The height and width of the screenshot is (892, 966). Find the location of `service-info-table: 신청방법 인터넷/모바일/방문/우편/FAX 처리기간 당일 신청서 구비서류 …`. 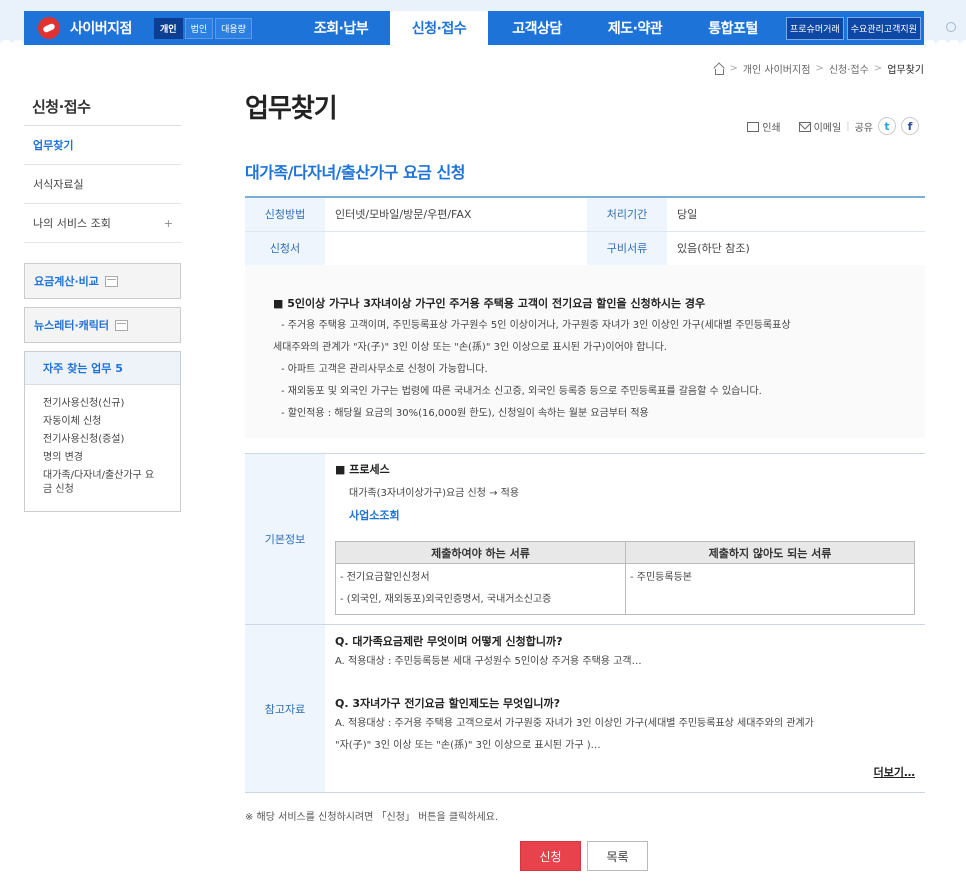

service-info-table: 신청방법 인터넷/모바일/방문/우편/FAX 처리기간 당일 신청서 구비서류 … is located at coordinates (585, 231).